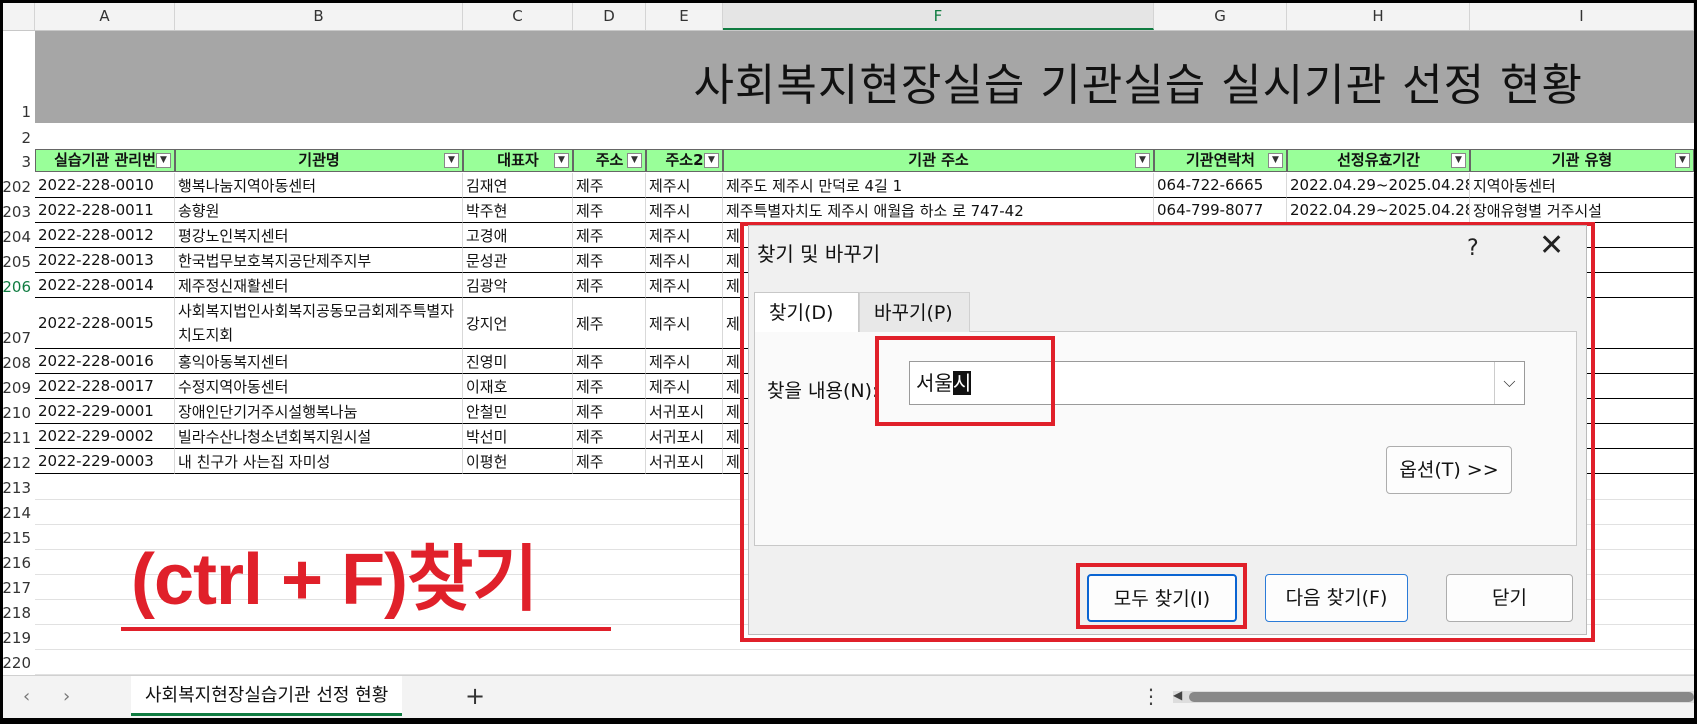 This screenshot has height=724, width=1697. I want to click on row-header: 204, so click(18, 235).